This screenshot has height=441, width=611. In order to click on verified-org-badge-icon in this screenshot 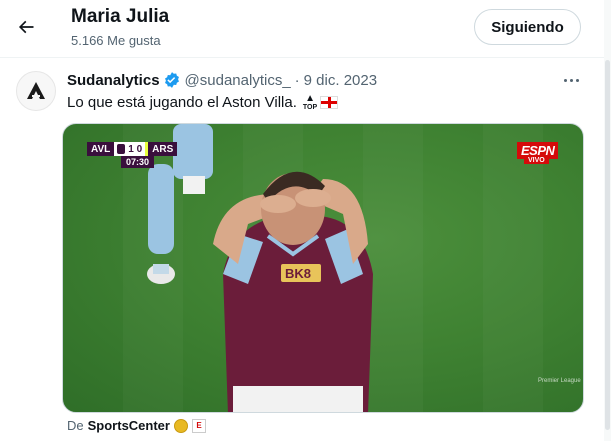, I will do `click(180, 425)`.